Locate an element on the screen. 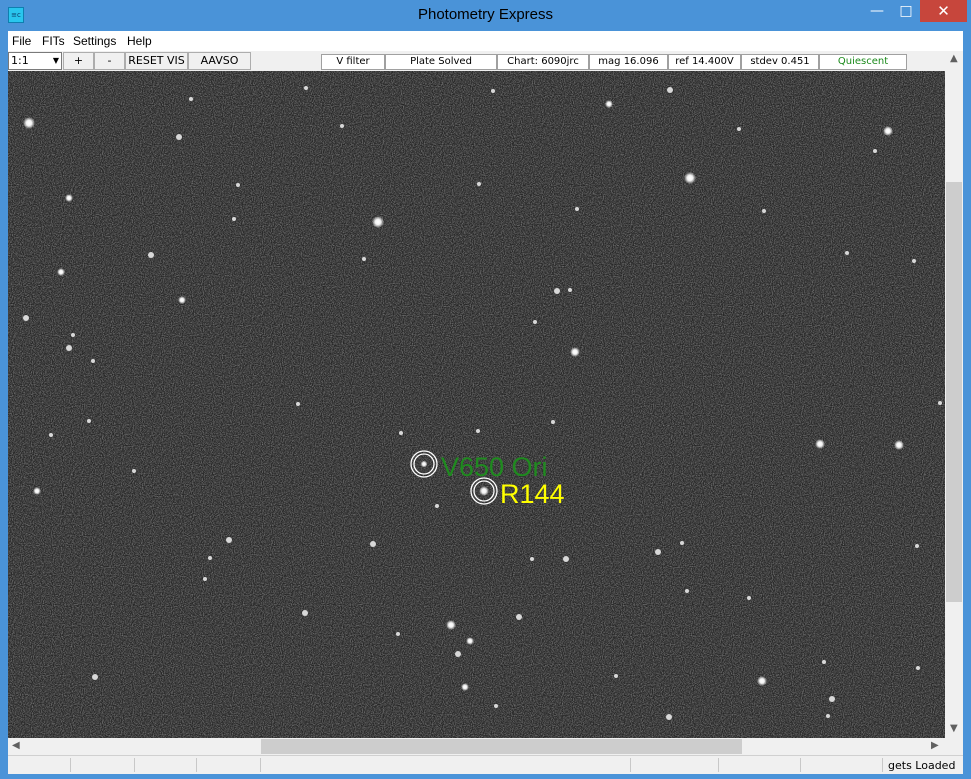 The height and width of the screenshot is (779, 971). aavso-button: AAVSO is located at coordinates (219, 61).